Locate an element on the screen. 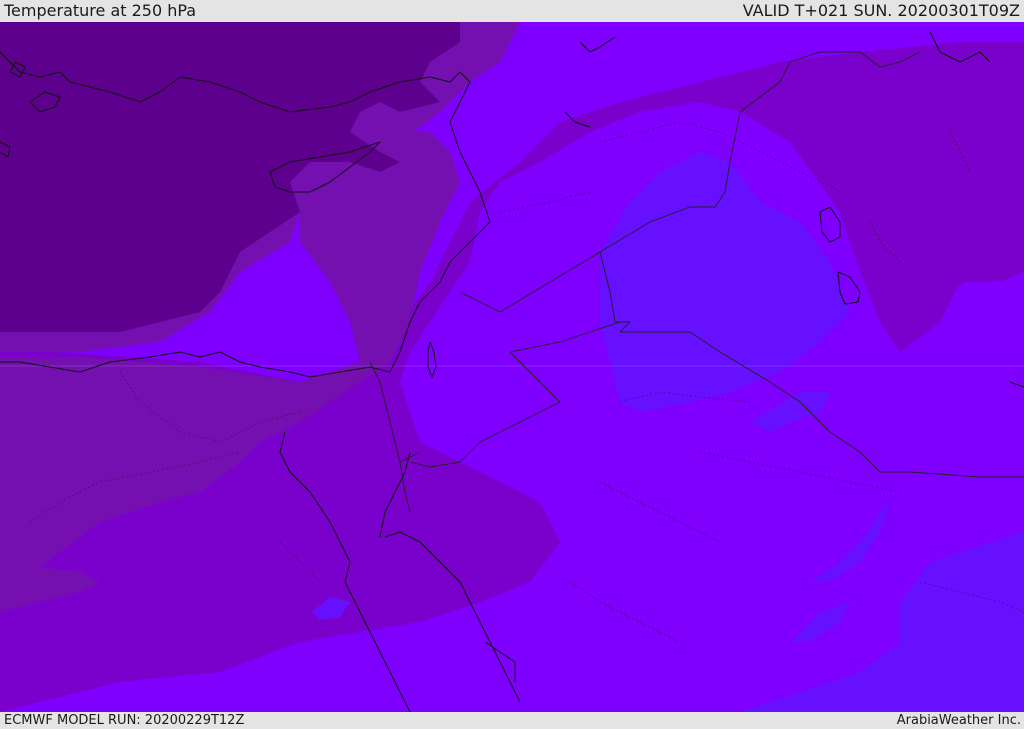 Image resolution: width=1024 pixels, height=729 pixels. model-run: ECMWF MODEL RUN: 20200229T12Z is located at coordinates (124, 720).